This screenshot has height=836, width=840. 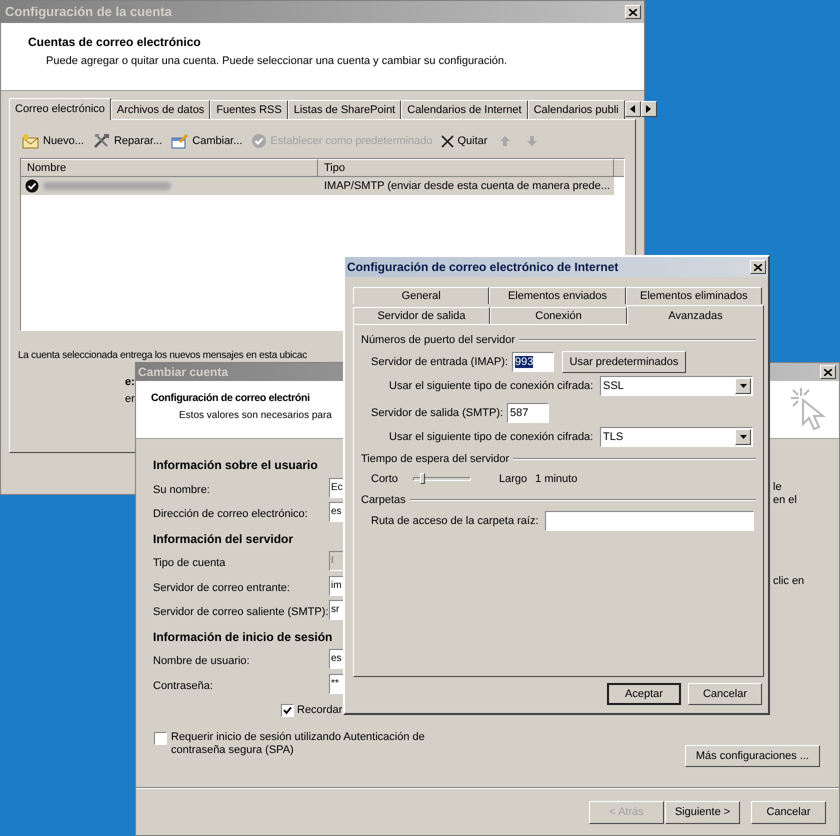 What do you see at coordinates (557, 295) in the screenshot?
I see `tab: Elementos enviados` at bounding box center [557, 295].